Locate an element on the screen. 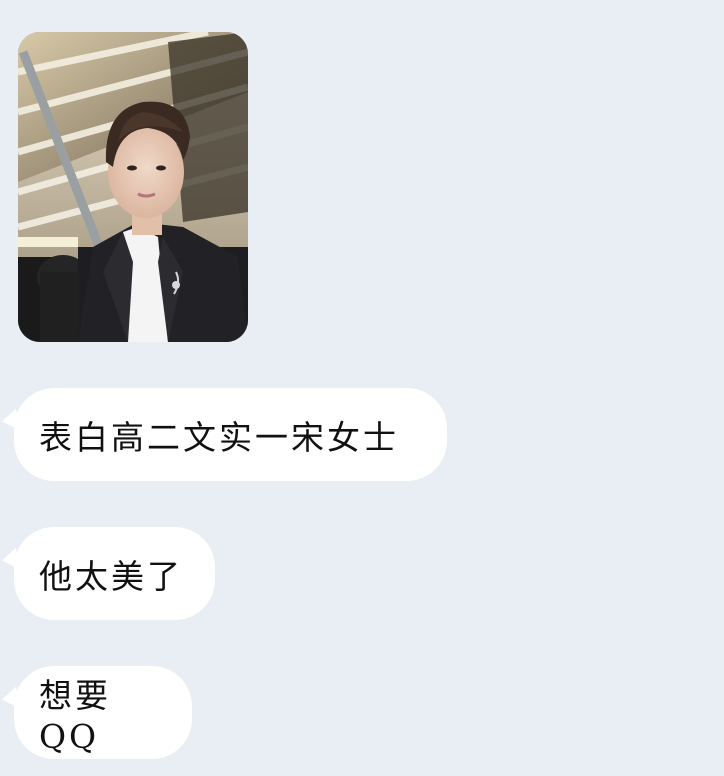  message-text: 他太美了 is located at coordinates (111, 576).